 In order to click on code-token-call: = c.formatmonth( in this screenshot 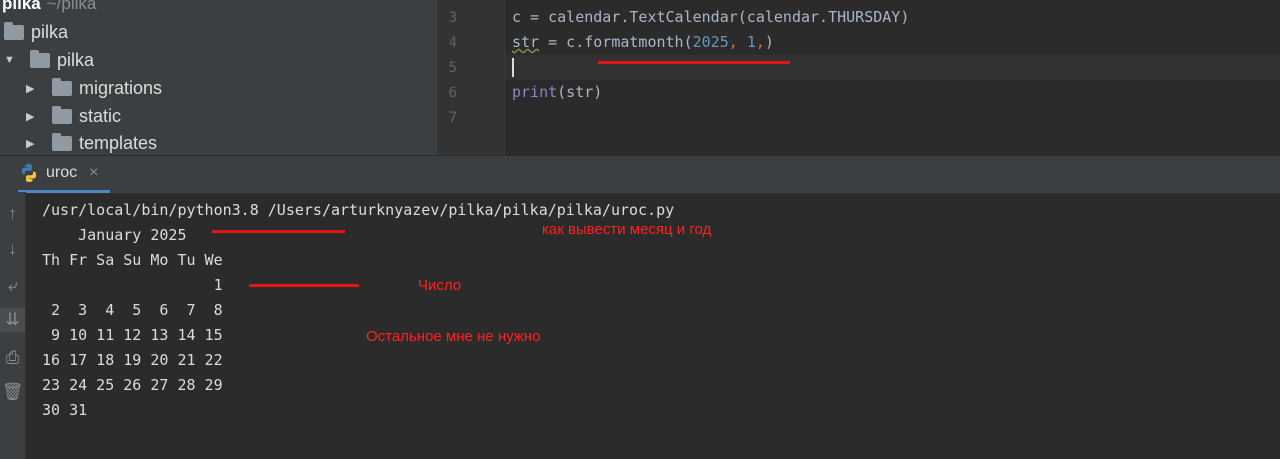, I will do `click(616, 42)`.